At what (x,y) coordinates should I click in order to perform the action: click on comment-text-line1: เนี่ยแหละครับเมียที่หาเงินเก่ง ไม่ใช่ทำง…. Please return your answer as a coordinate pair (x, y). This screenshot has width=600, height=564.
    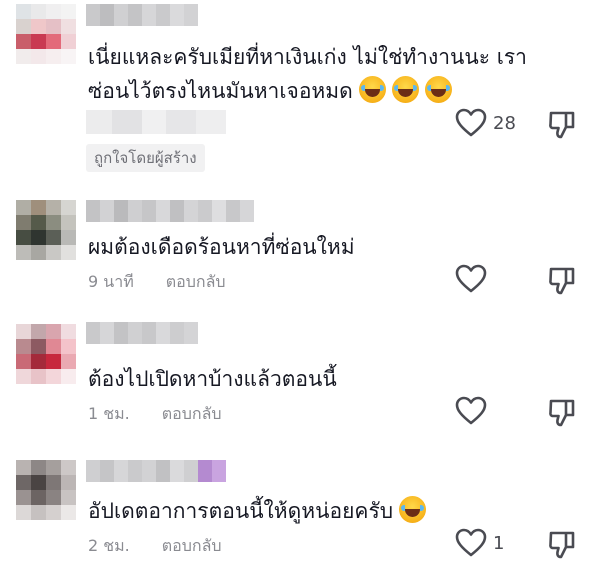
    Looking at the image, I should click on (307, 57).